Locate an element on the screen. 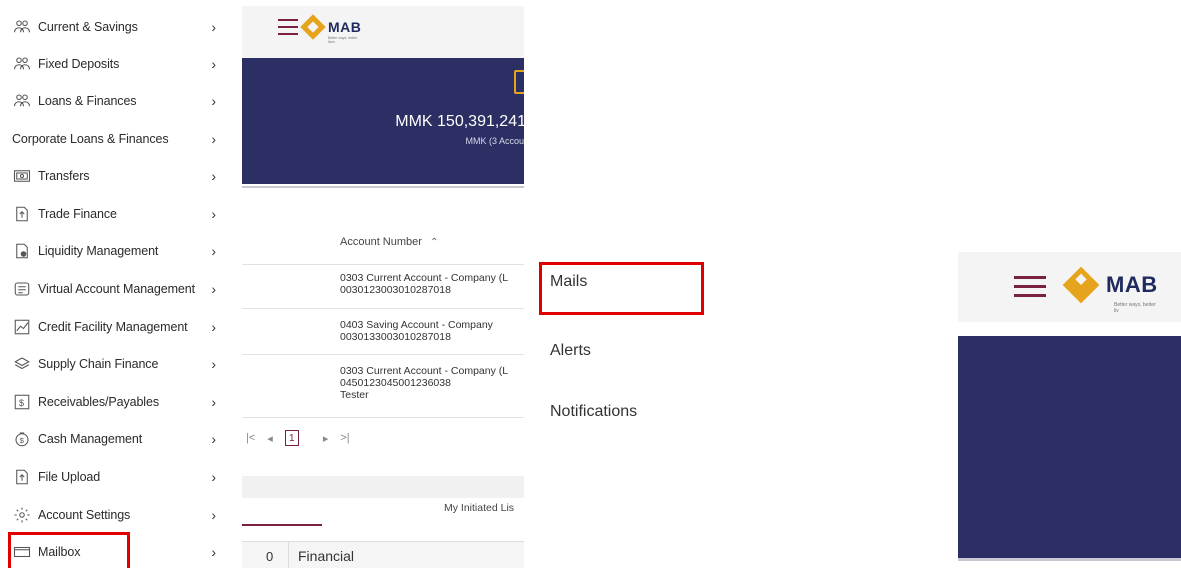 The image size is (1181, 568). sidebar-item-label: Fixed Deposits is located at coordinates (79, 64).